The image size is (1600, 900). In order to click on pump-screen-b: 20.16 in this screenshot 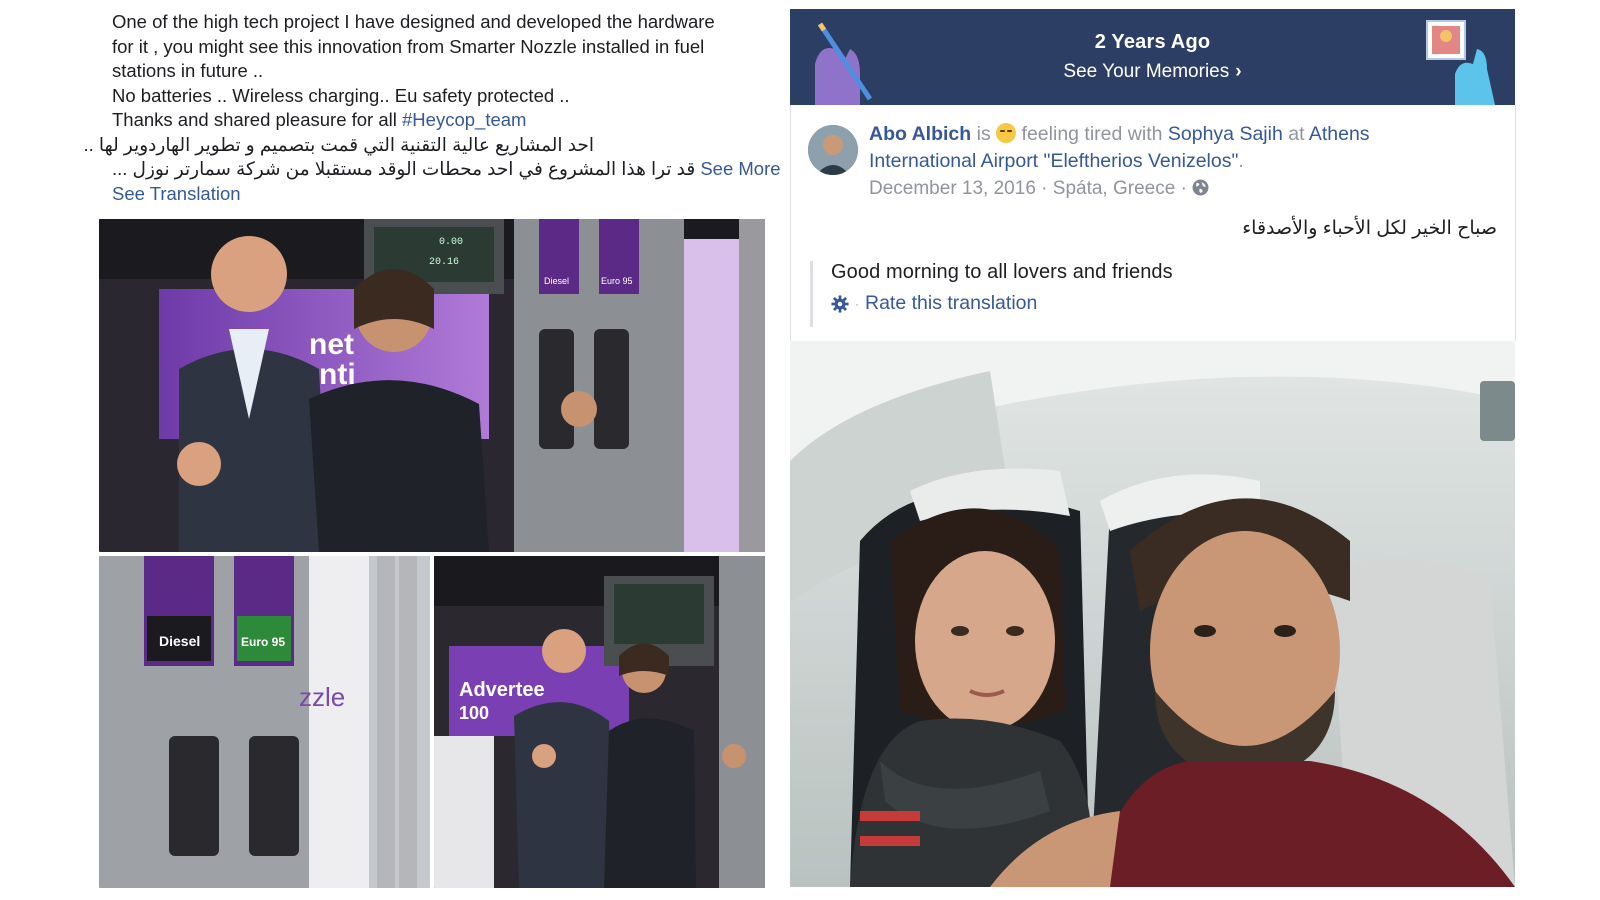, I will do `click(444, 262)`.